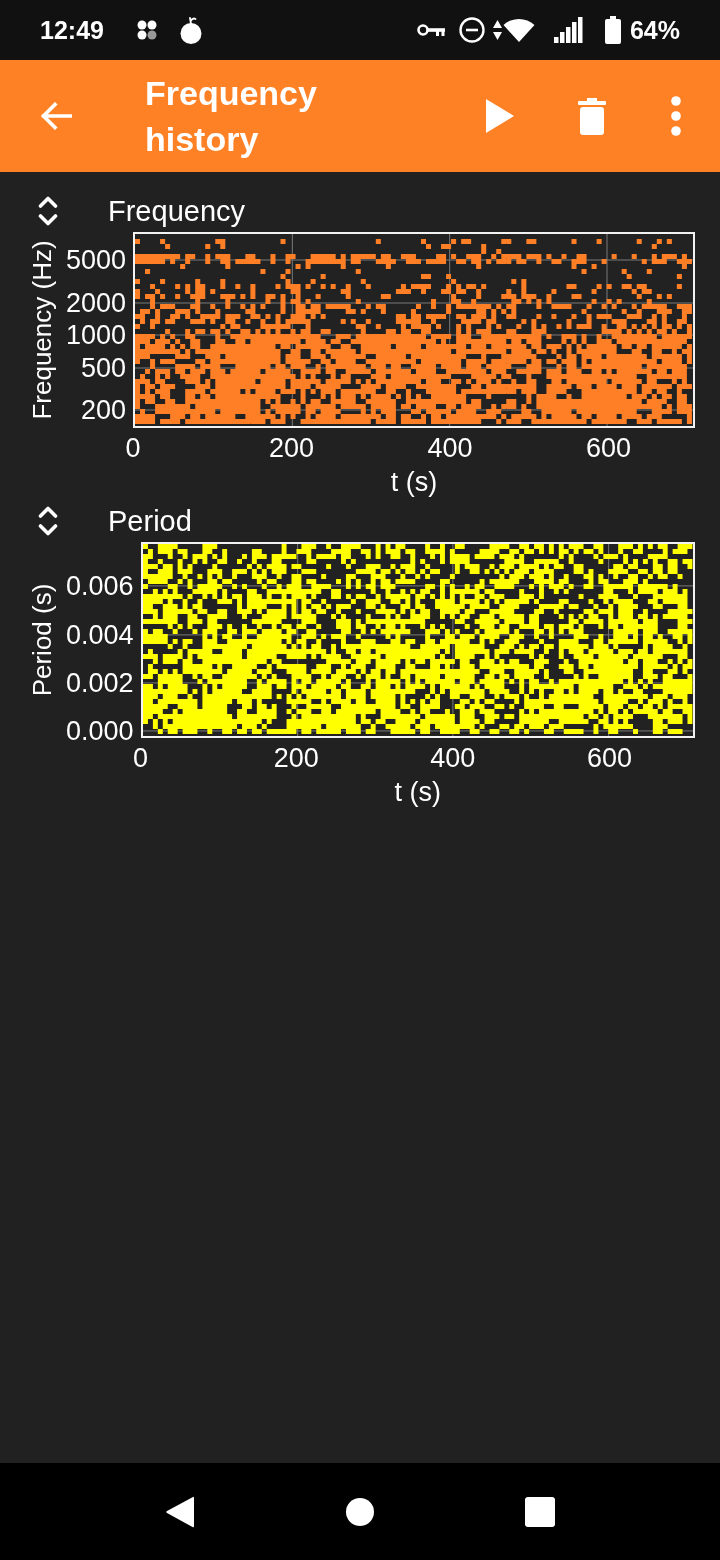 This screenshot has width=720, height=1560. Describe the element at coordinates (96, 260) in the screenshot. I see `y-tick-label: 5000` at that location.